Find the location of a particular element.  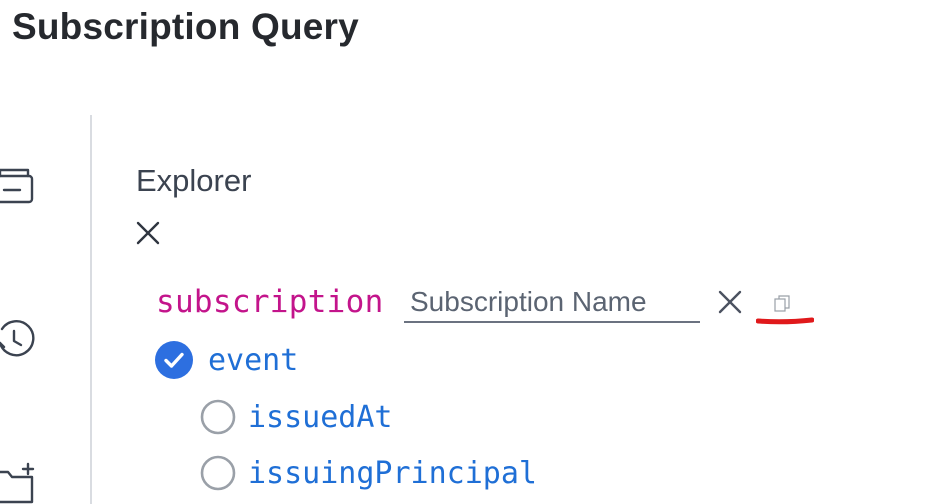

operation-row: subscription is located at coordinates (506, 303).